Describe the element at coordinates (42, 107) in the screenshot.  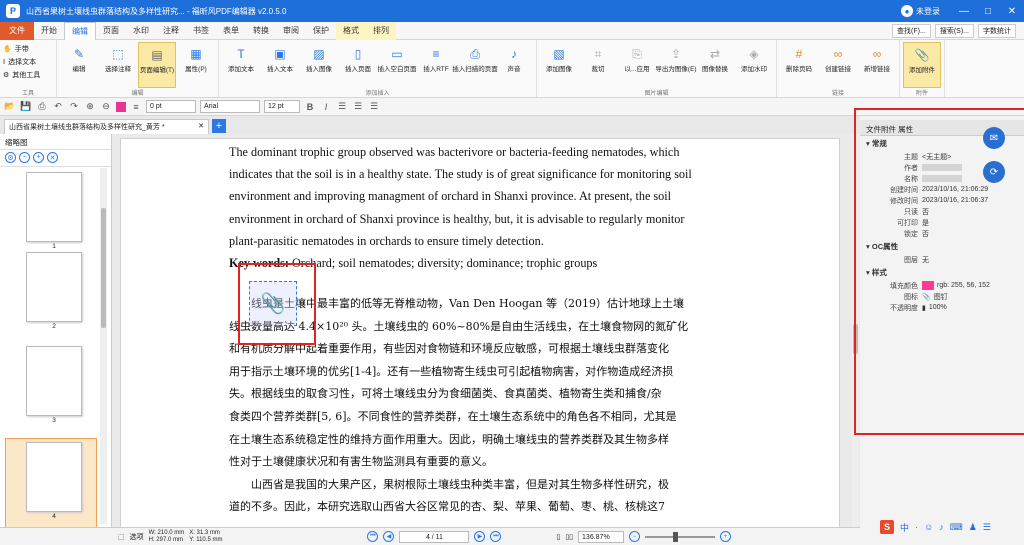
I see `print-icon: ⎙` at that location.